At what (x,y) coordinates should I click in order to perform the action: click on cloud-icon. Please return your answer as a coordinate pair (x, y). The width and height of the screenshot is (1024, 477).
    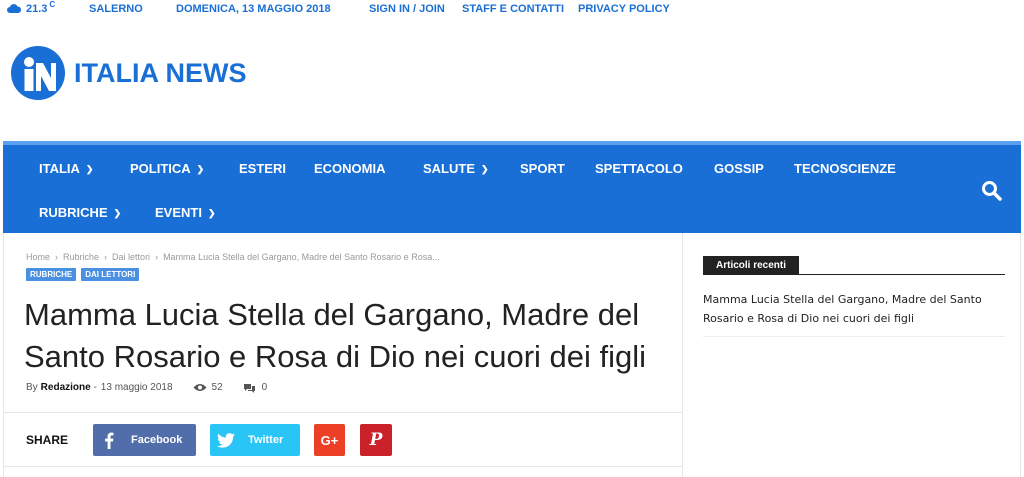
    Looking at the image, I should click on (14, 8).